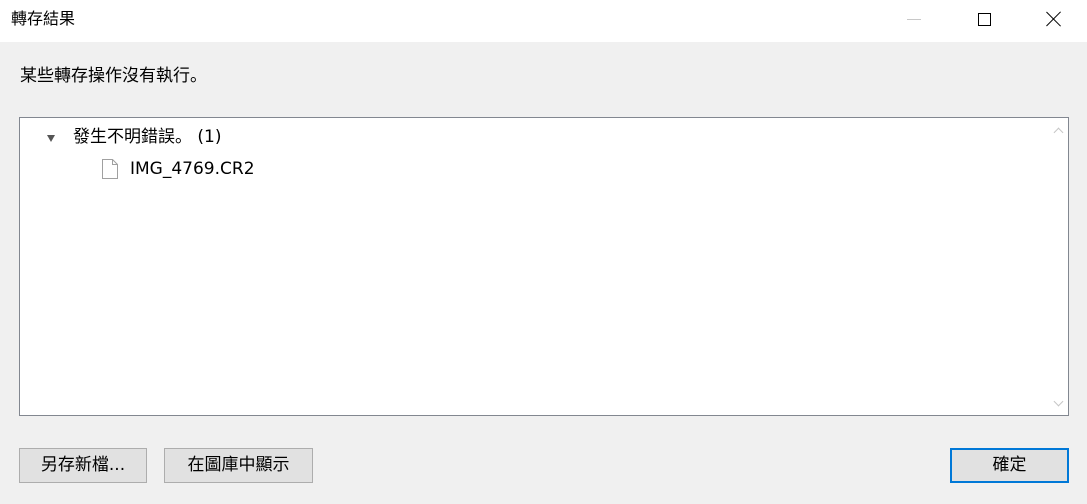  I want to click on chevron-down-icon, so click(1058, 401).